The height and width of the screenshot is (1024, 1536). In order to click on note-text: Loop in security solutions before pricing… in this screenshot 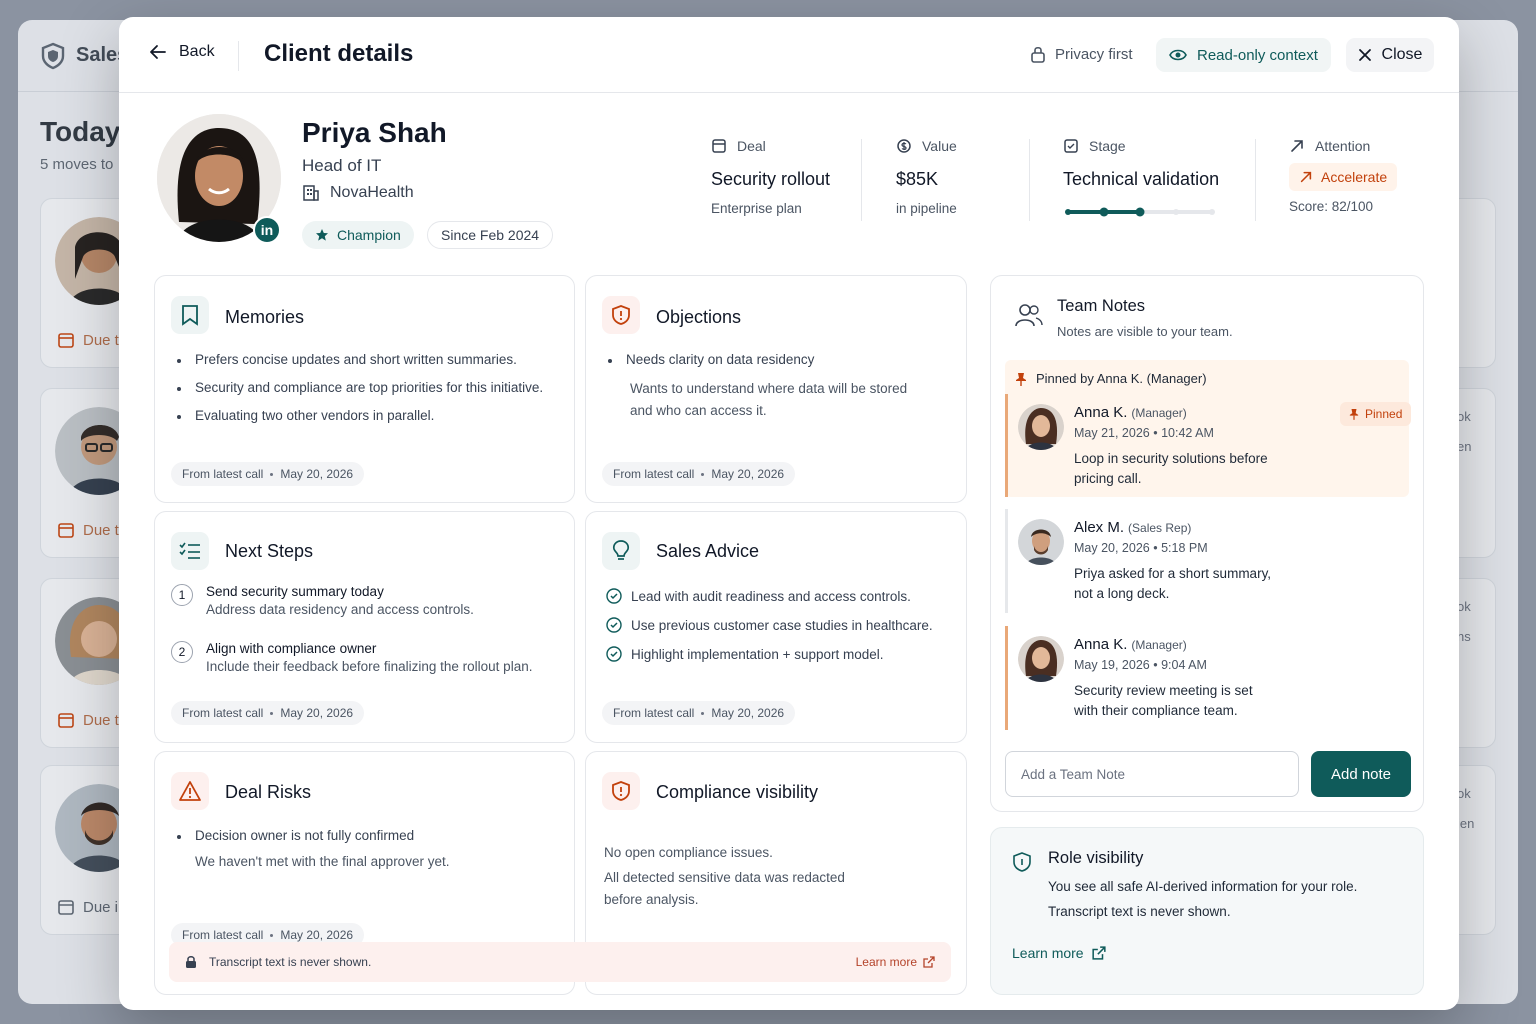, I will do `click(1171, 468)`.